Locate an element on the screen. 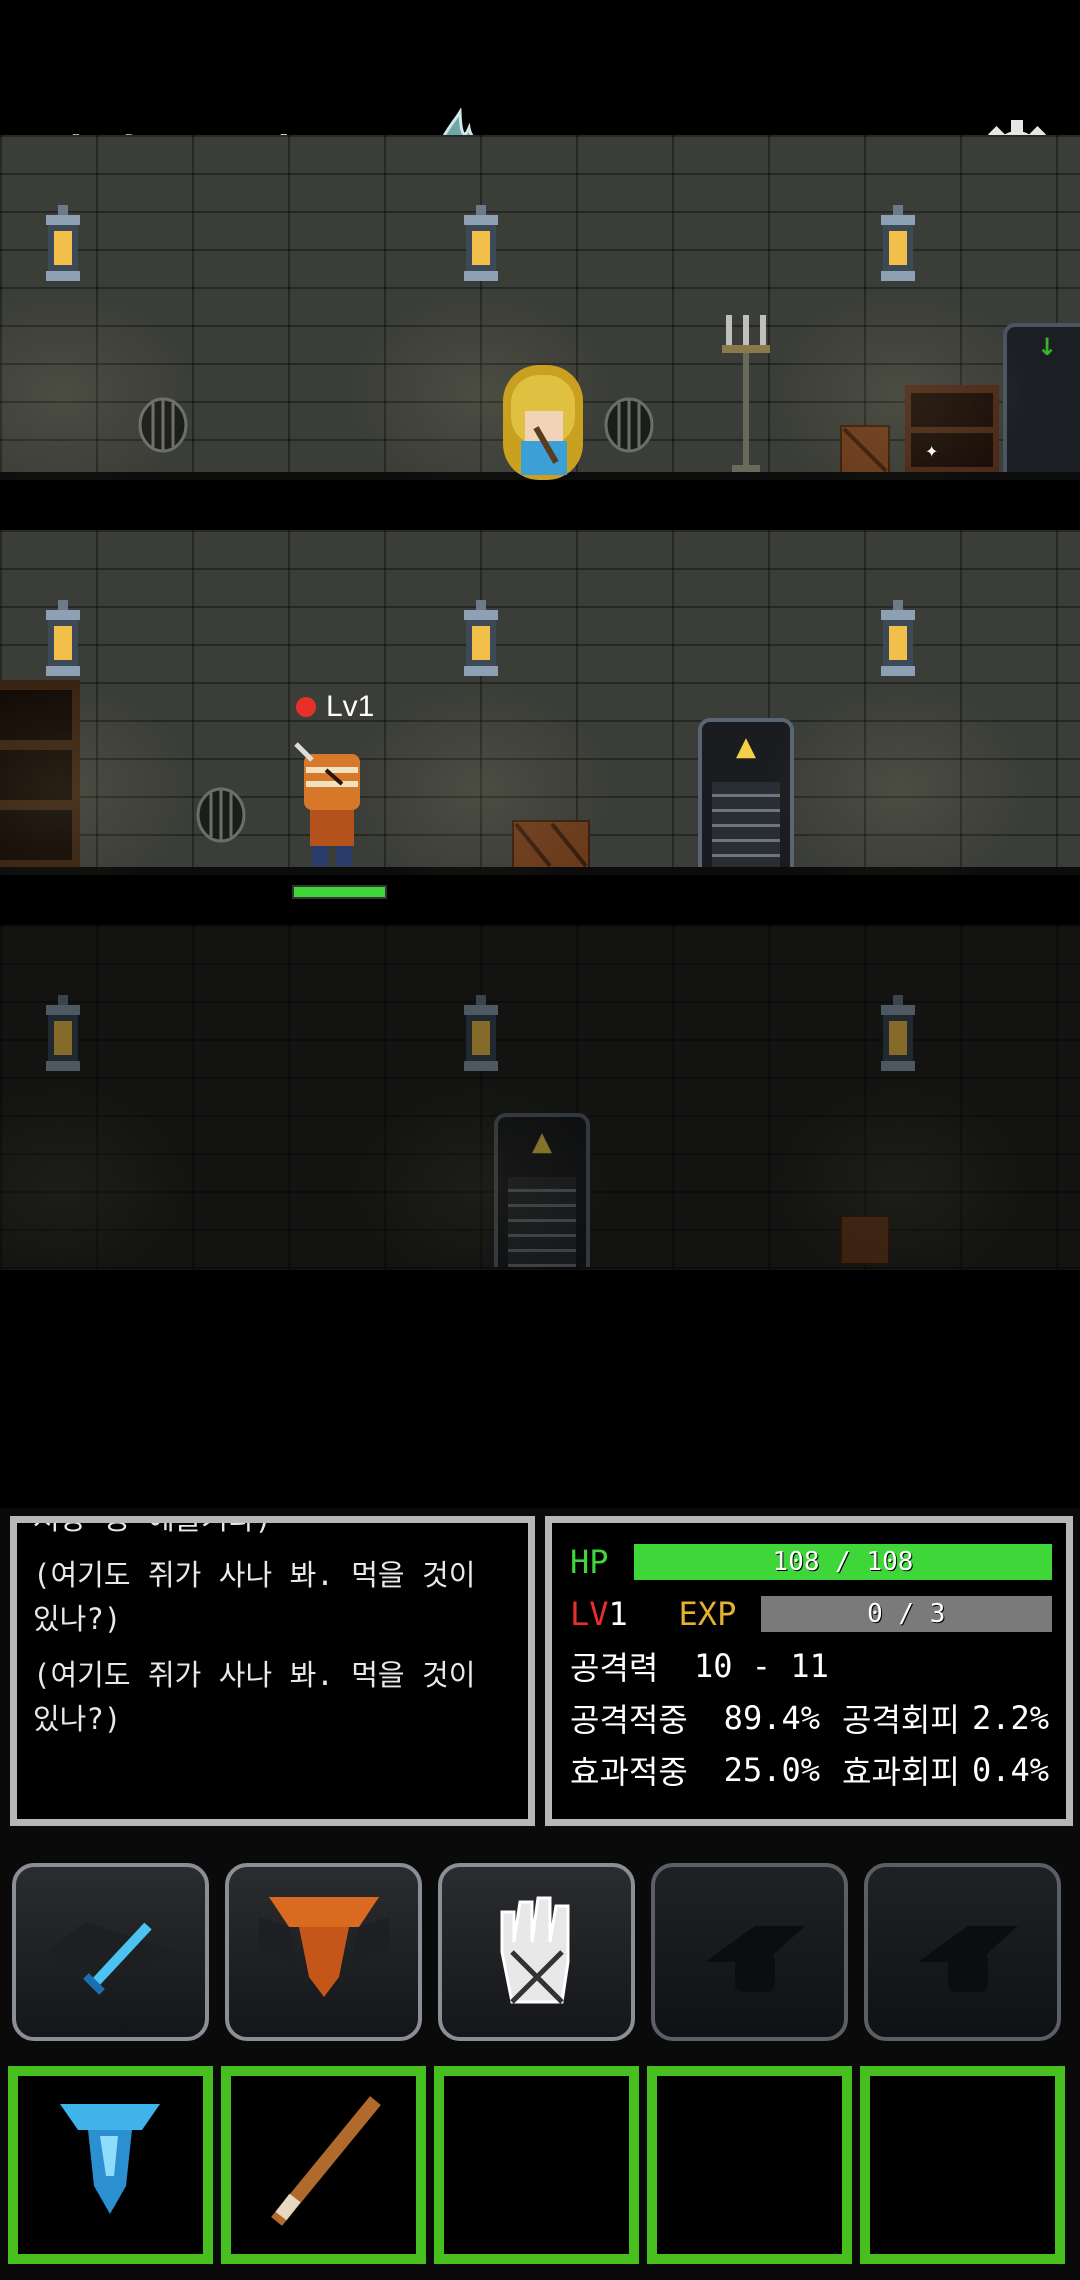  armor-slot-icon is located at coordinates (323, 1947).